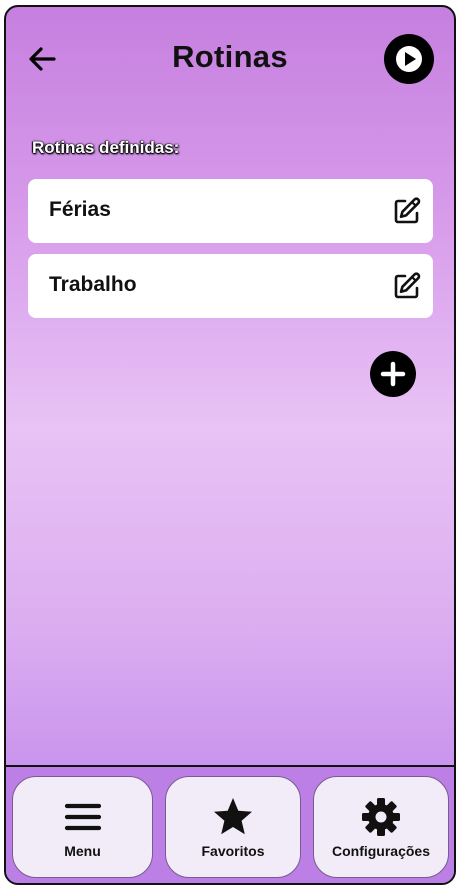  What do you see at coordinates (93, 284) in the screenshot?
I see `routine-name: Trabalho` at bounding box center [93, 284].